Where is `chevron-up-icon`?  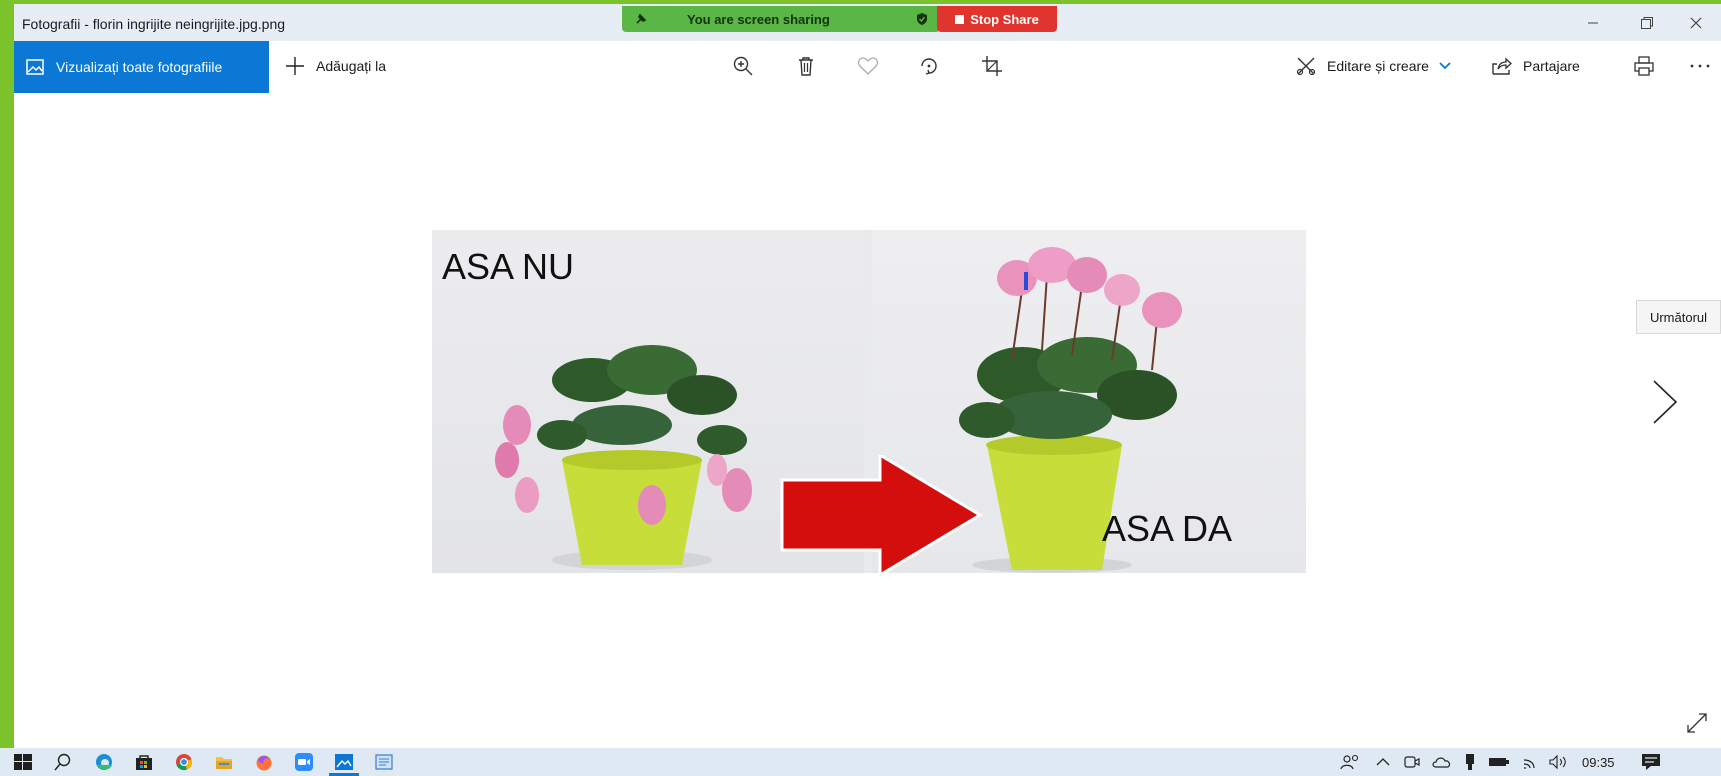 chevron-up-icon is located at coordinates (1383, 762).